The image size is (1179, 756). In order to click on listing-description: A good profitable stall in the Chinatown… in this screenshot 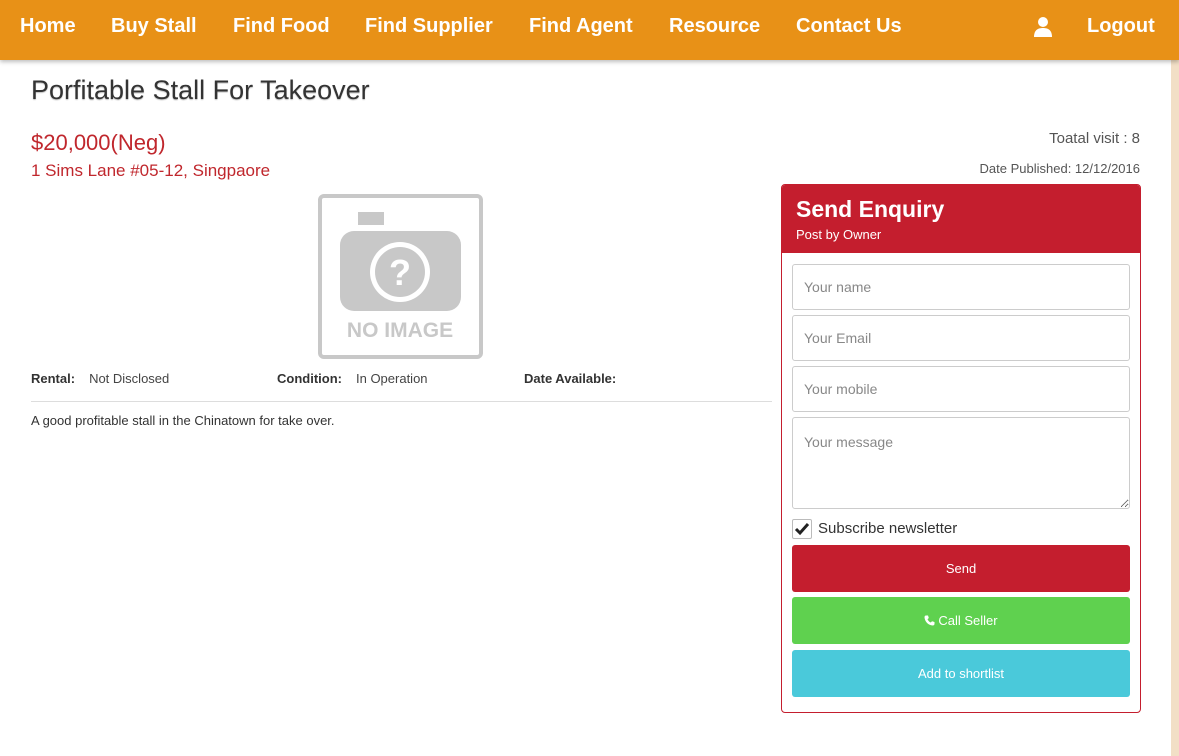, I will do `click(183, 420)`.